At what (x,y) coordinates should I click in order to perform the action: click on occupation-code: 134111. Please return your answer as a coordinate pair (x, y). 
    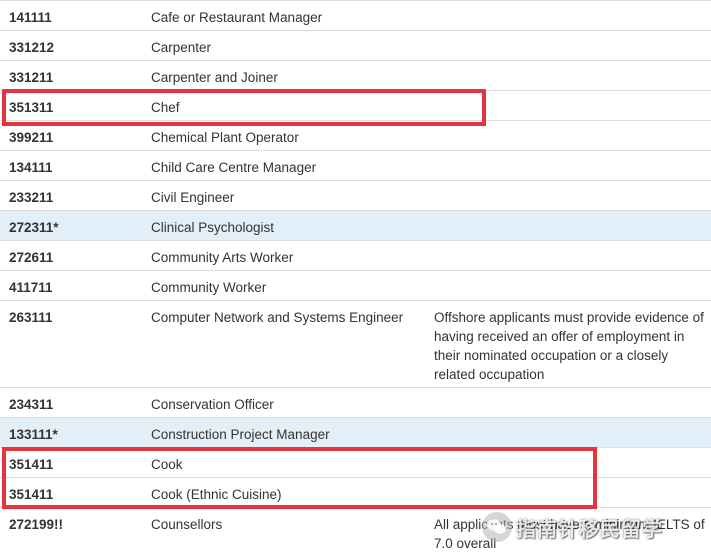
    Looking at the image, I should click on (31, 167).